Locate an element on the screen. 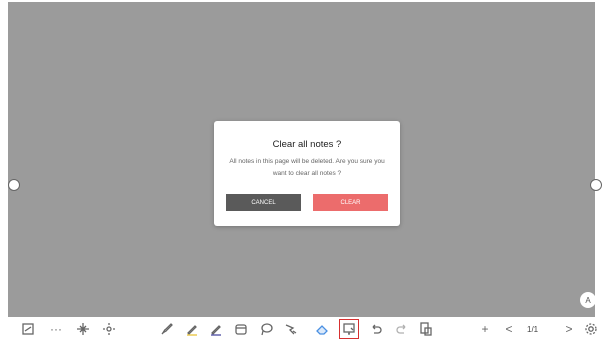 The height and width of the screenshot is (342, 603). right-side-handle is located at coordinates (596, 185).